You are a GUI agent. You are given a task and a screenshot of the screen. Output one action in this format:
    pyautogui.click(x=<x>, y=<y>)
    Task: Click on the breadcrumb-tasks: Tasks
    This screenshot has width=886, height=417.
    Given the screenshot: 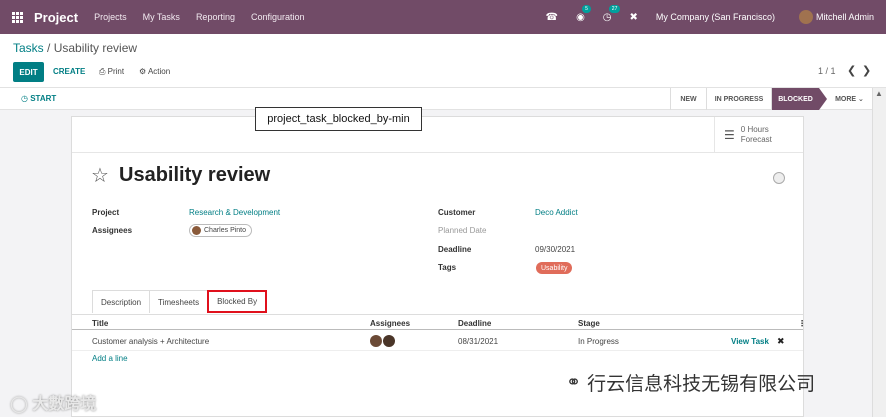 What is the action you would take?
    pyautogui.click(x=28, y=48)
    